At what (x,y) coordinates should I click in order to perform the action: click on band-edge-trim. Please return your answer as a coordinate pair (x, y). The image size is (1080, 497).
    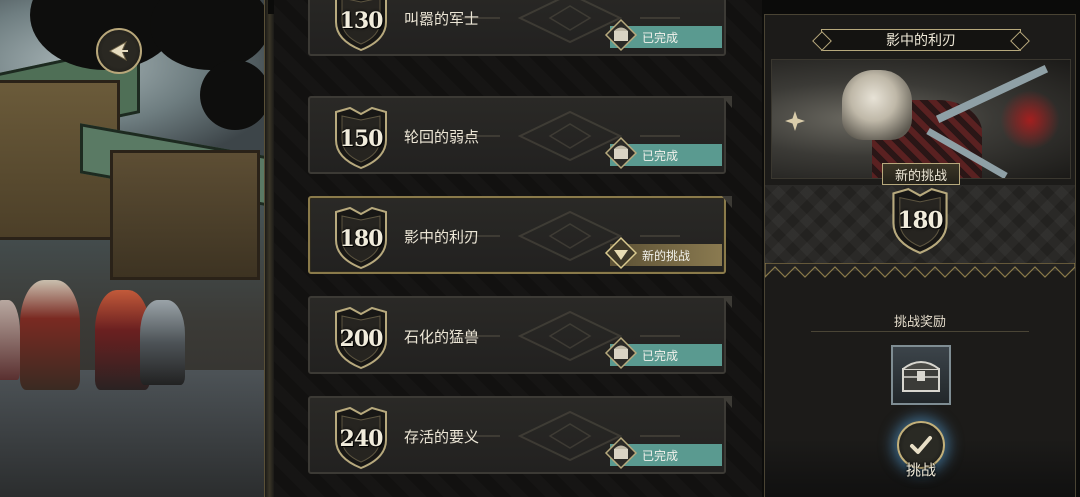
    Looking at the image, I should click on (920, 270).